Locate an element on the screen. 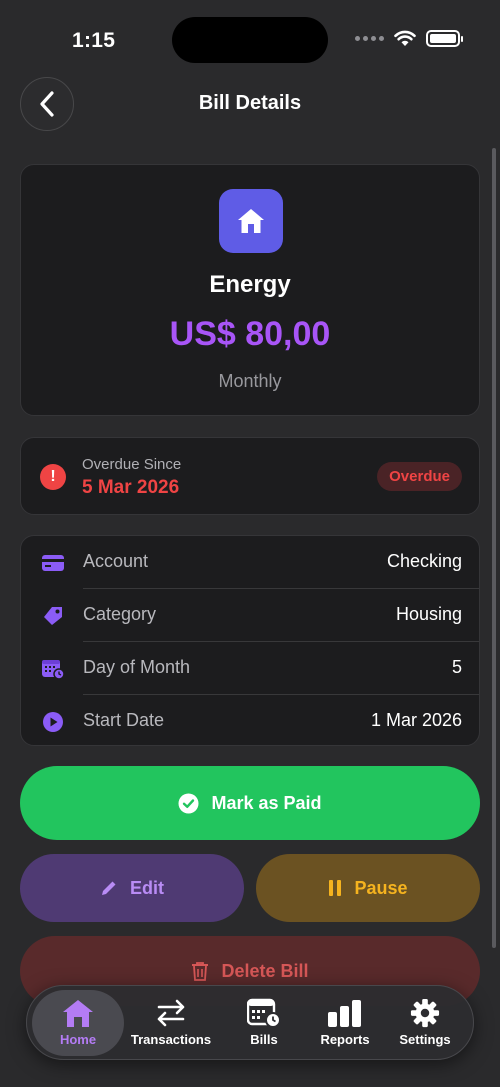  tab-label: Transactions is located at coordinates (171, 1039).